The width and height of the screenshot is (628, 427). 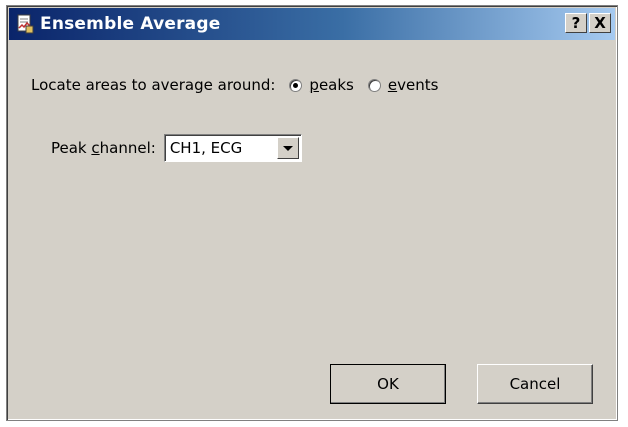 I want to click on peak-channel-value: CH1, ECG, so click(x=206, y=148).